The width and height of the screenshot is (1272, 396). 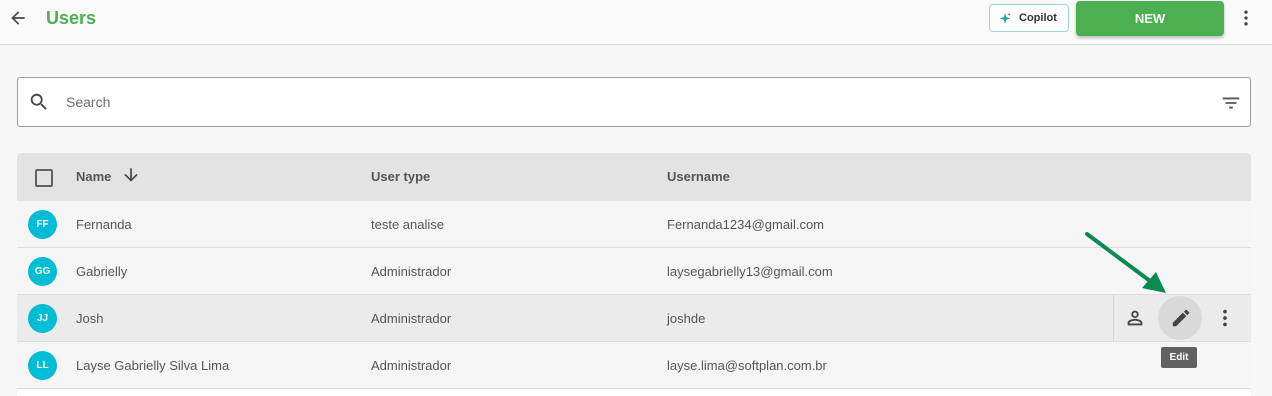 I want to click on column-header-name: Name, so click(x=93, y=176).